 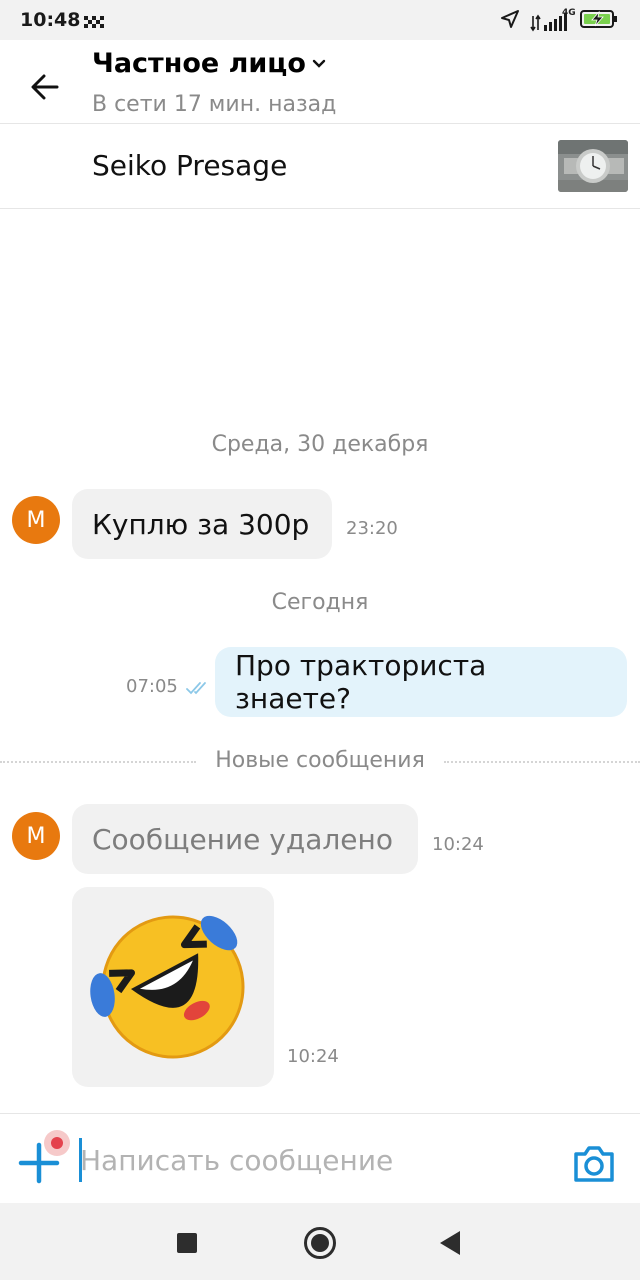 What do you see at coordinates (320, 20) in the screenshot?
I see `status-bar: 10:48 4G` at bounding box center [320, 20].